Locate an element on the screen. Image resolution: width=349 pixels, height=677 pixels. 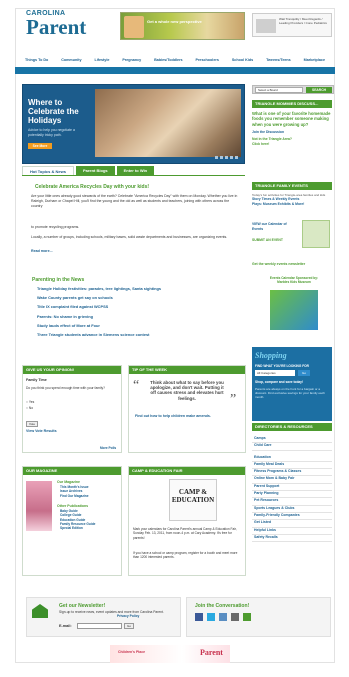
search-button: SEARCH is located at coordinates (319, 90).